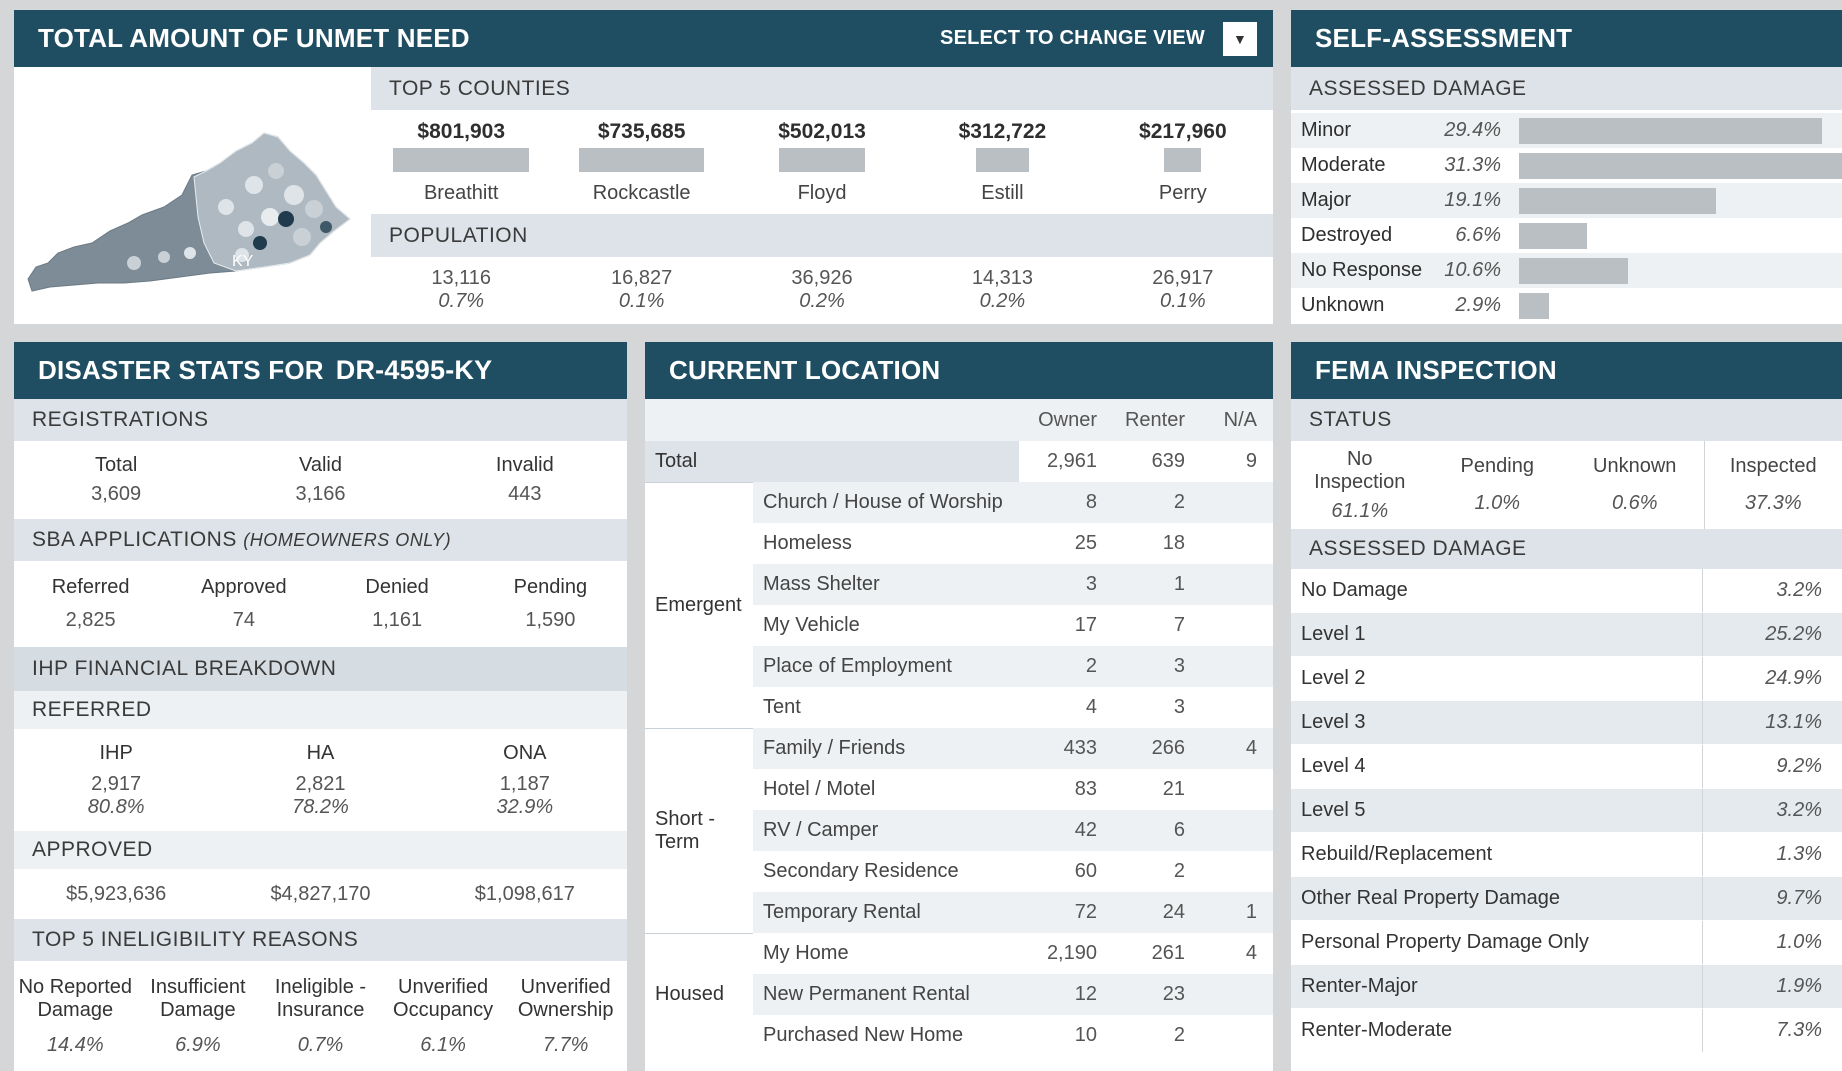 This screenshot has width=1842, height=1071. Describe the element at coordinates (1240, 38) in the screenshot. I see `chevron-down-icon: ▼` at that location.